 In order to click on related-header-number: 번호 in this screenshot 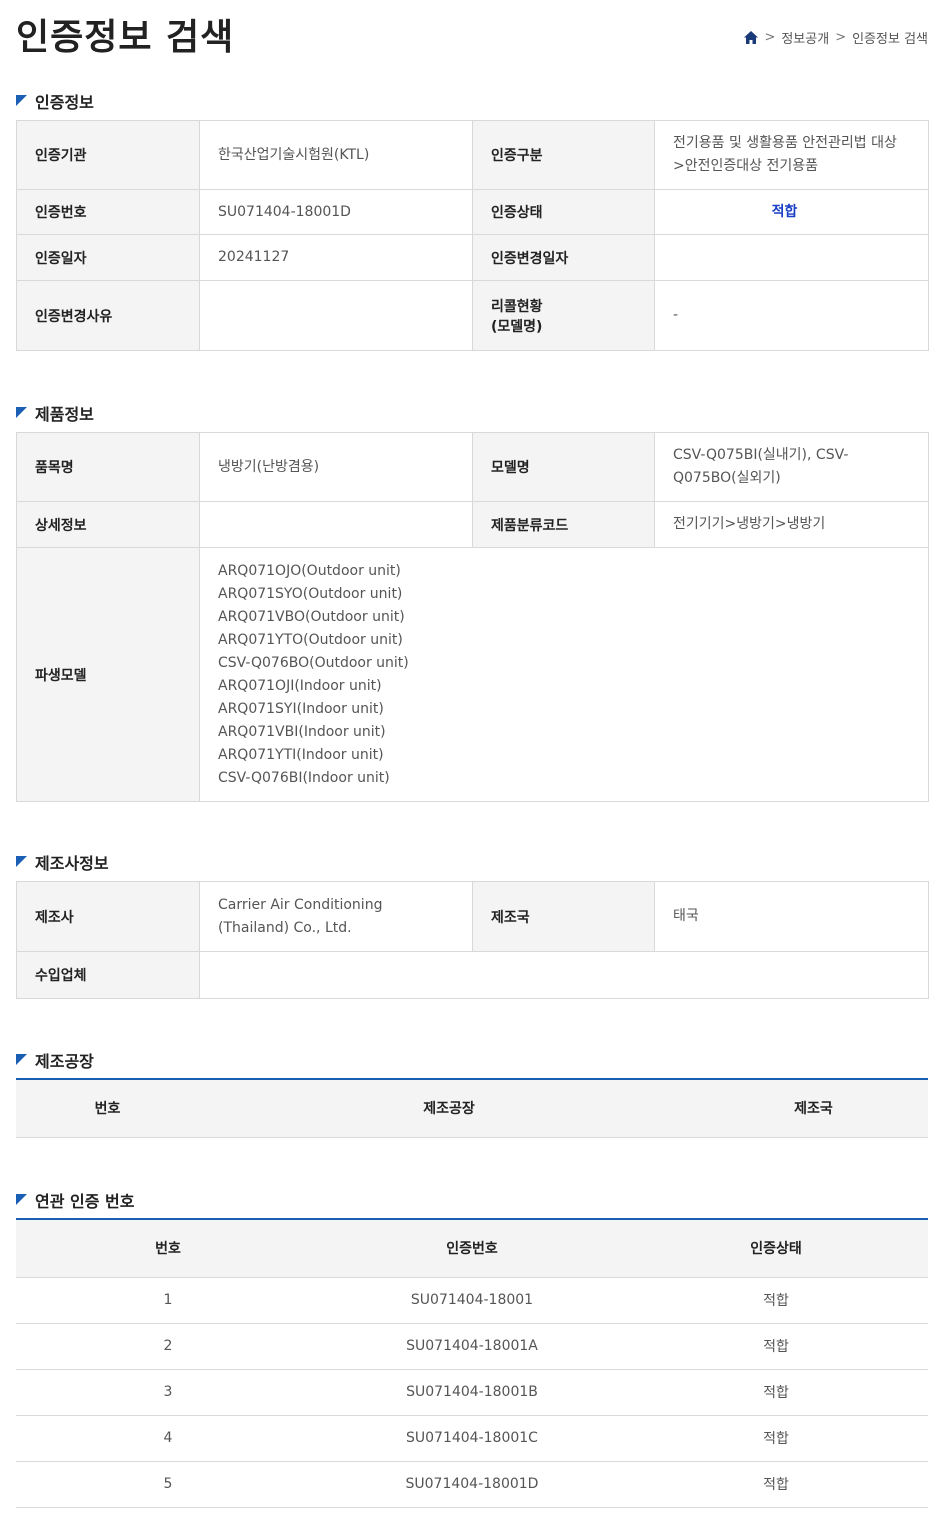, I will do `click(168, 1248)`.